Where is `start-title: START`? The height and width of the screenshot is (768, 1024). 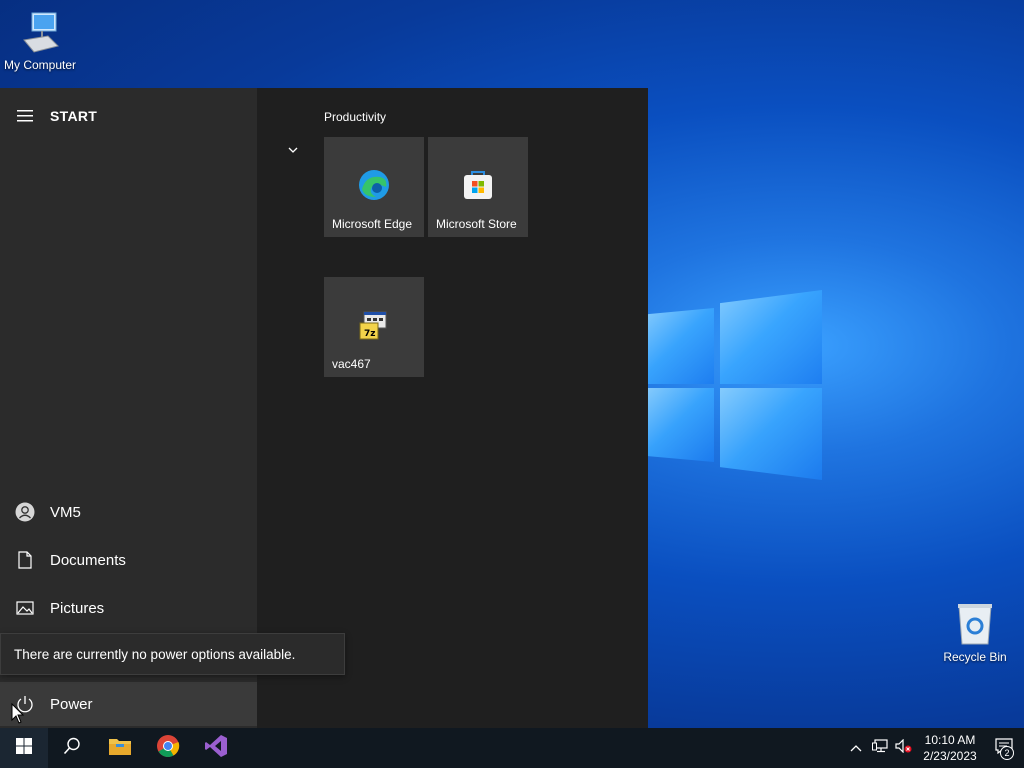 start-title: START is located at coordinates (74, 116).